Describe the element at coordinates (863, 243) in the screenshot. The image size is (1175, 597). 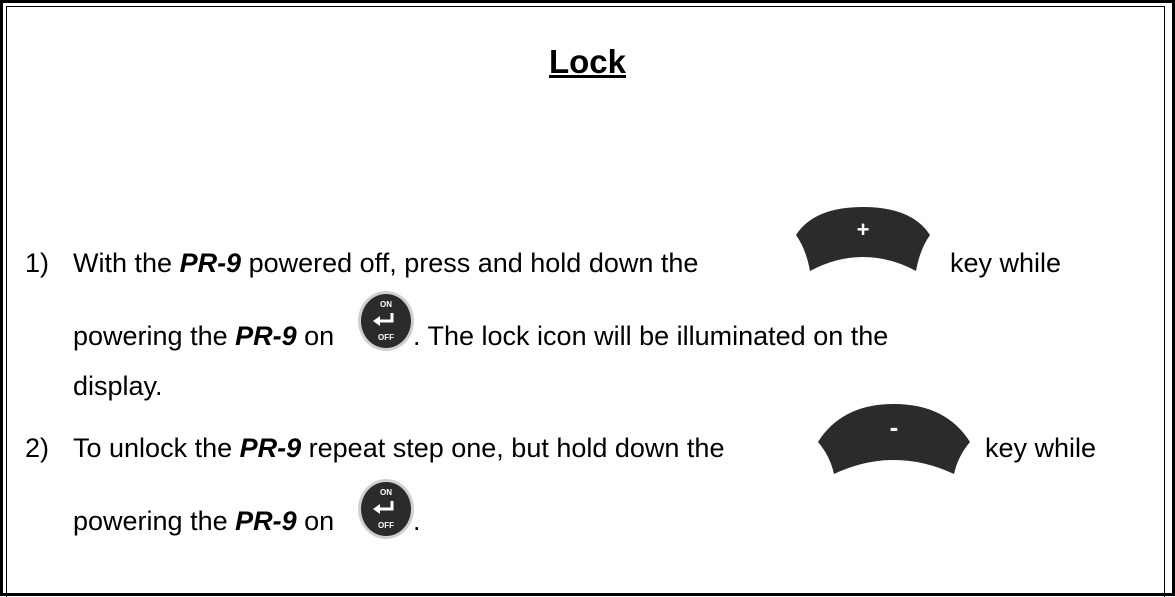
I see `plus-key-icon: +` at that location.